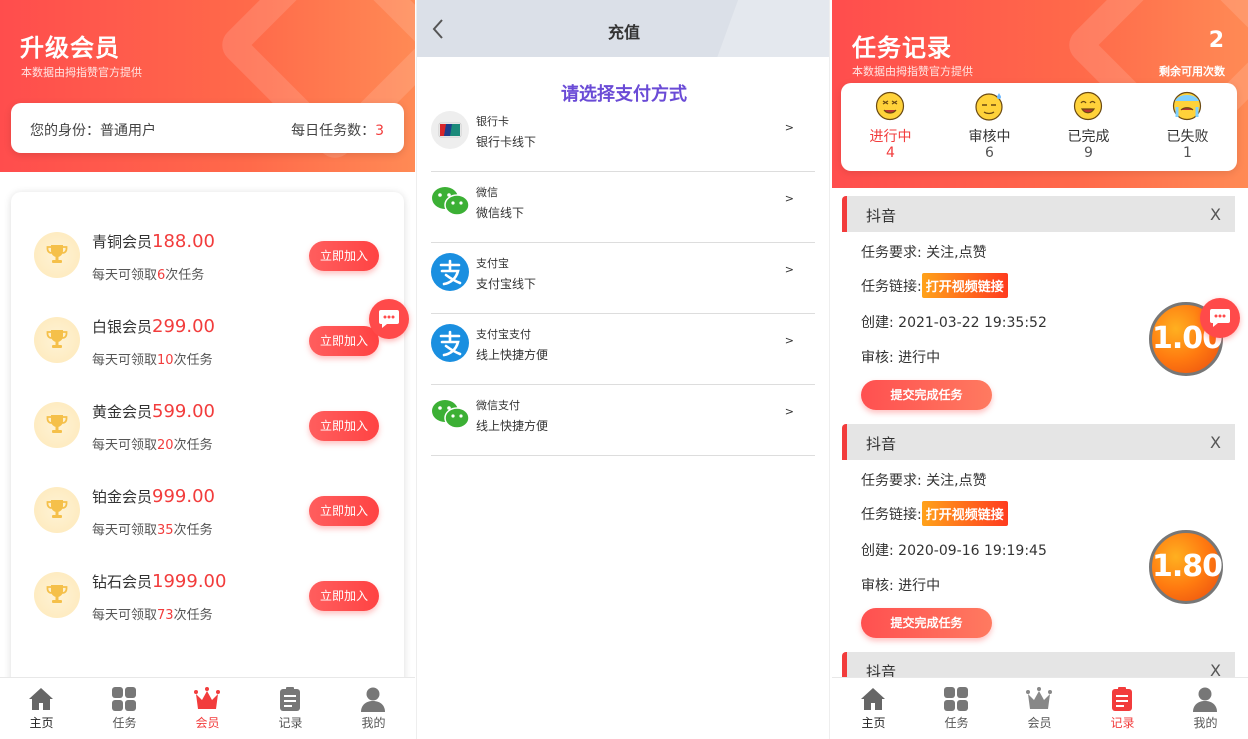 The height and width of the screenshot is (739, 1248). I want to click on vip-level-row: 钻石会员1999.00 每天可领取73次任务 立即加入, so click(207, 592).